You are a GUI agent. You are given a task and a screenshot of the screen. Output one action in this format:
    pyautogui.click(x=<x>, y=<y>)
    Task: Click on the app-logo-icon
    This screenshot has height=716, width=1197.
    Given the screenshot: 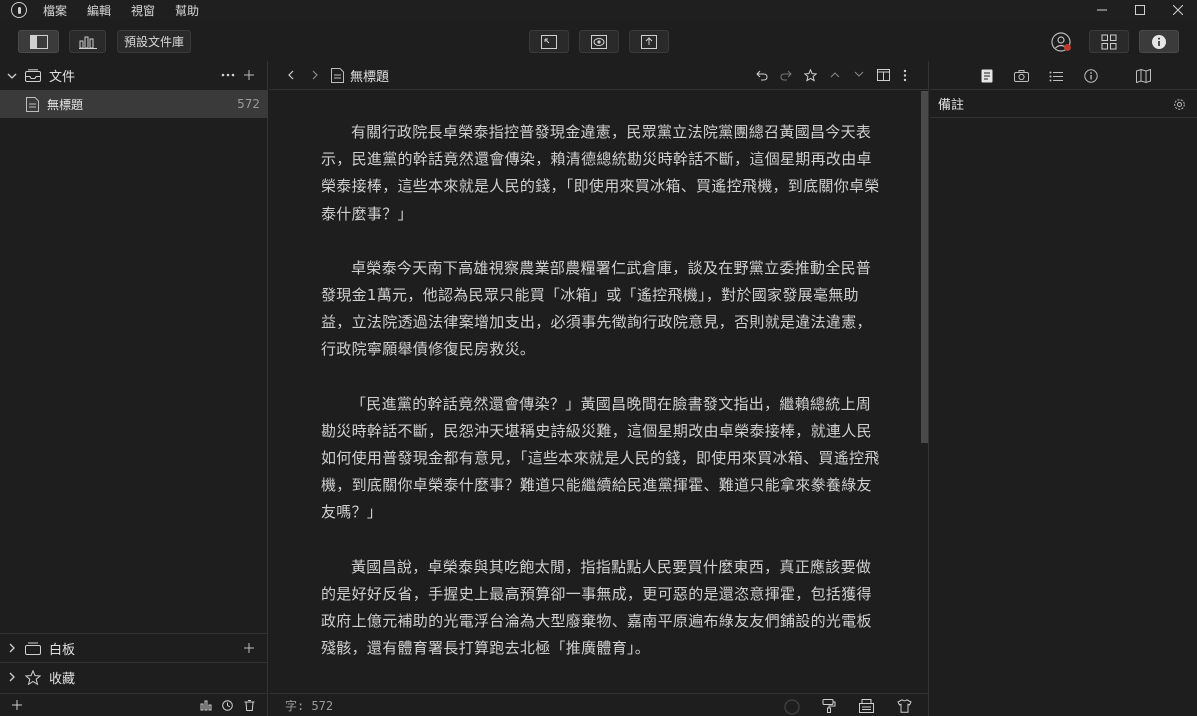 What is the action you would take?
    pyautogui.click(x=19, y=10)
    